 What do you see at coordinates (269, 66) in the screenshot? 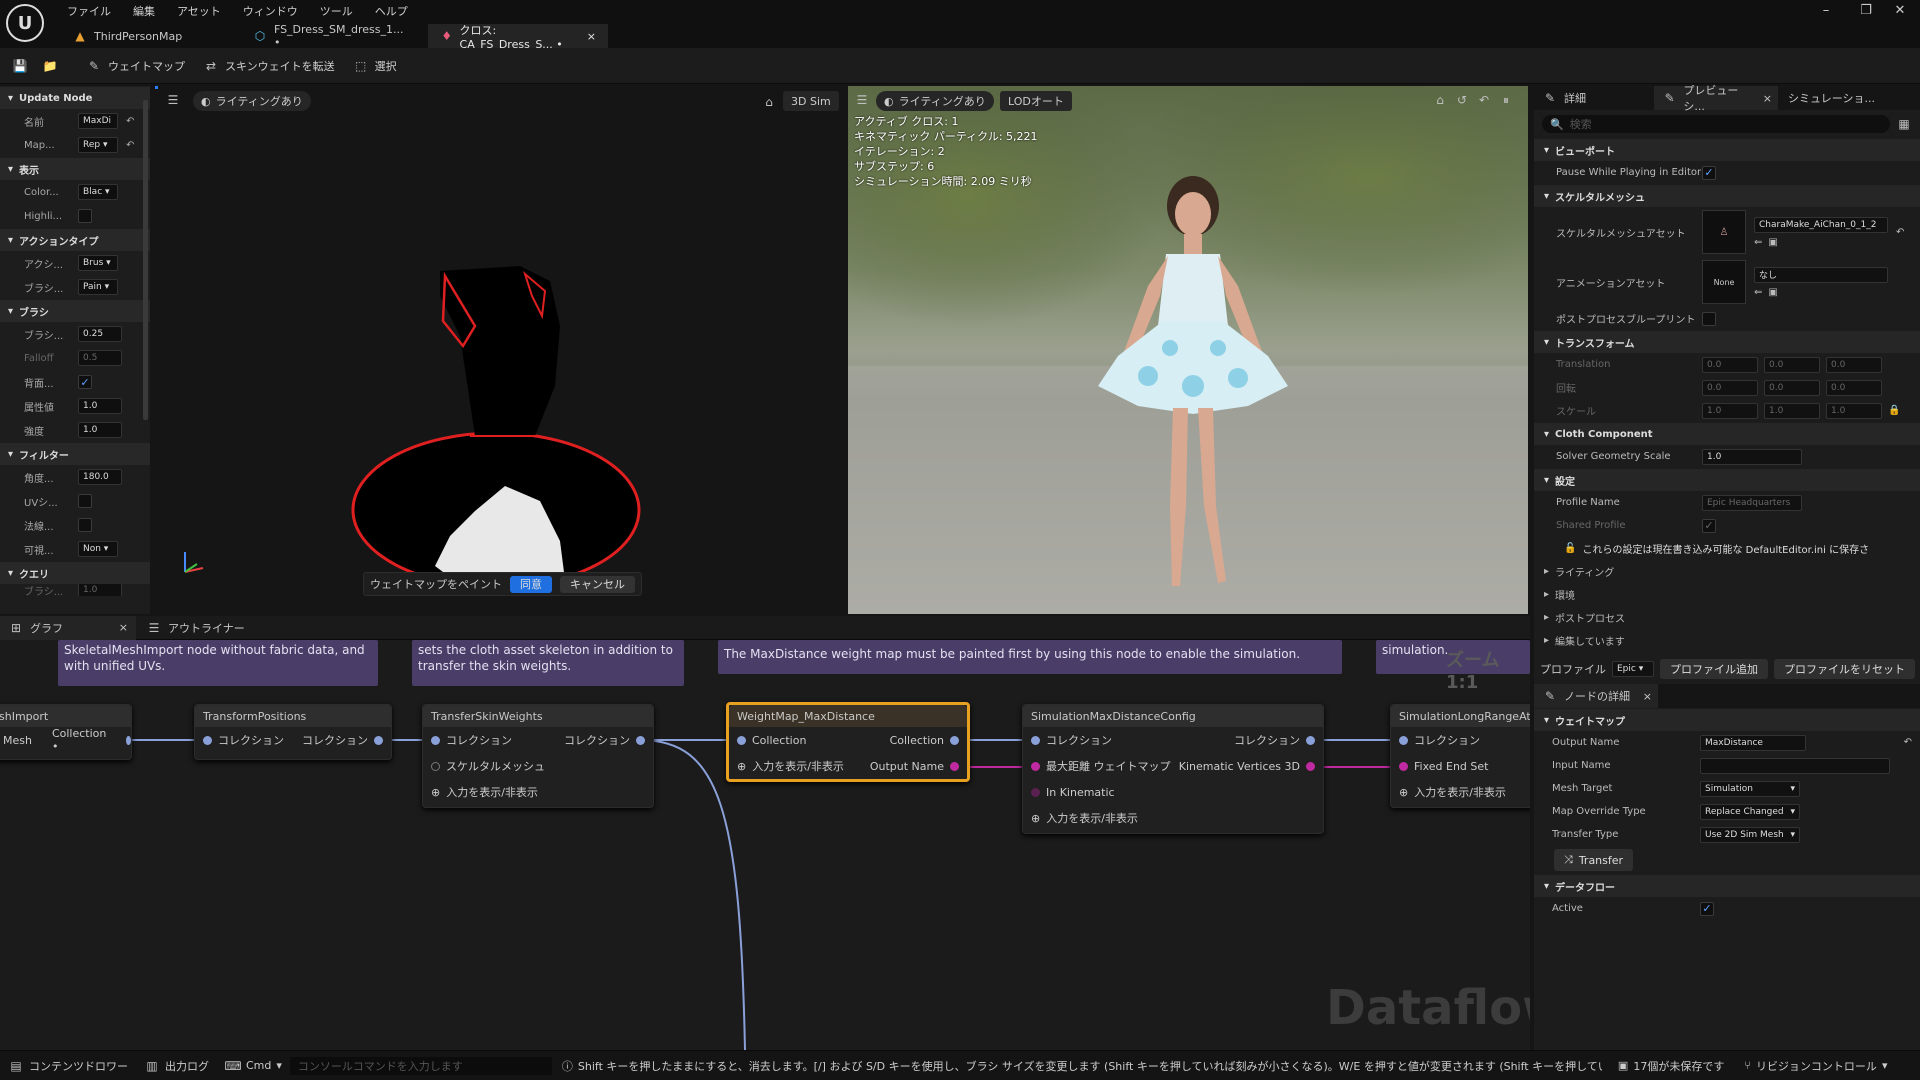
I see `transfer-skin-button: ⇄ スキンウェイトを転送` at bounding box center [269, 66].